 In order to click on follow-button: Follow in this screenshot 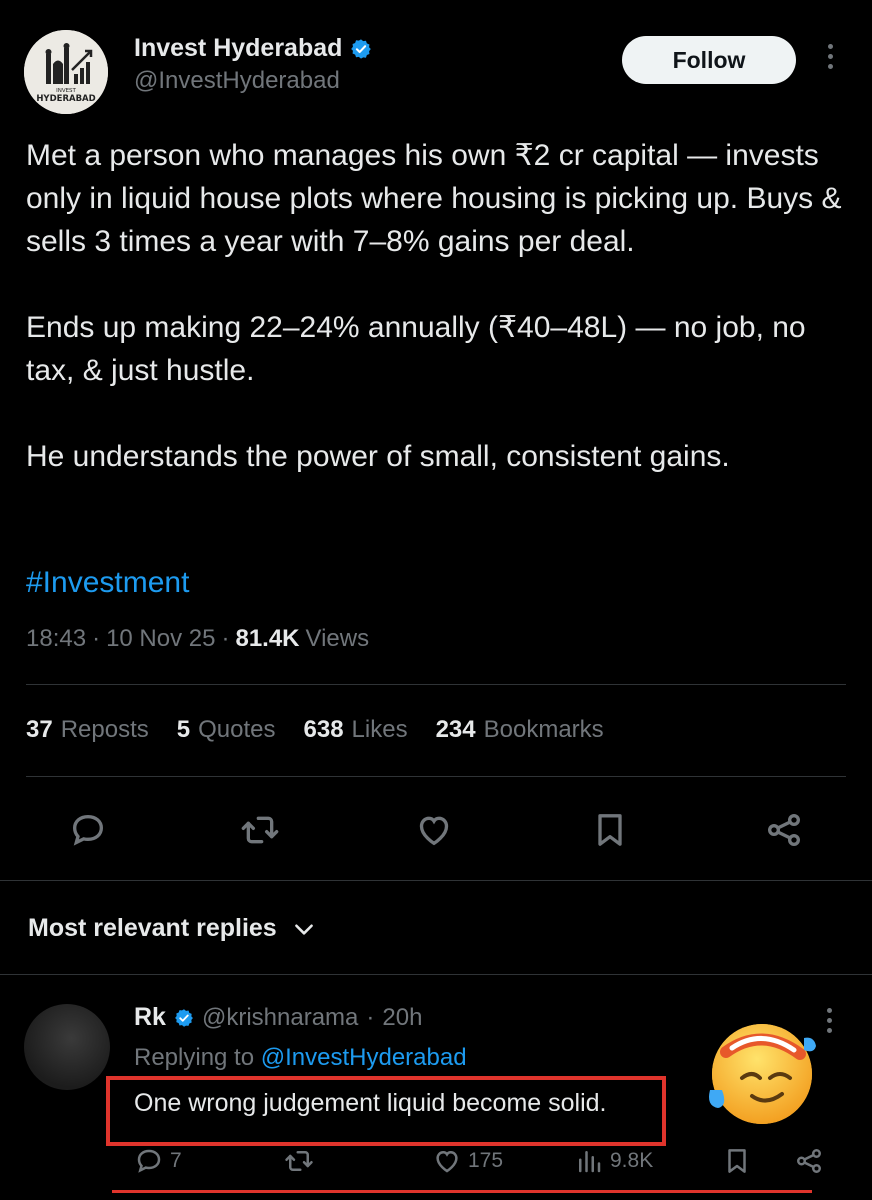, I will do `click(709, 60)`.